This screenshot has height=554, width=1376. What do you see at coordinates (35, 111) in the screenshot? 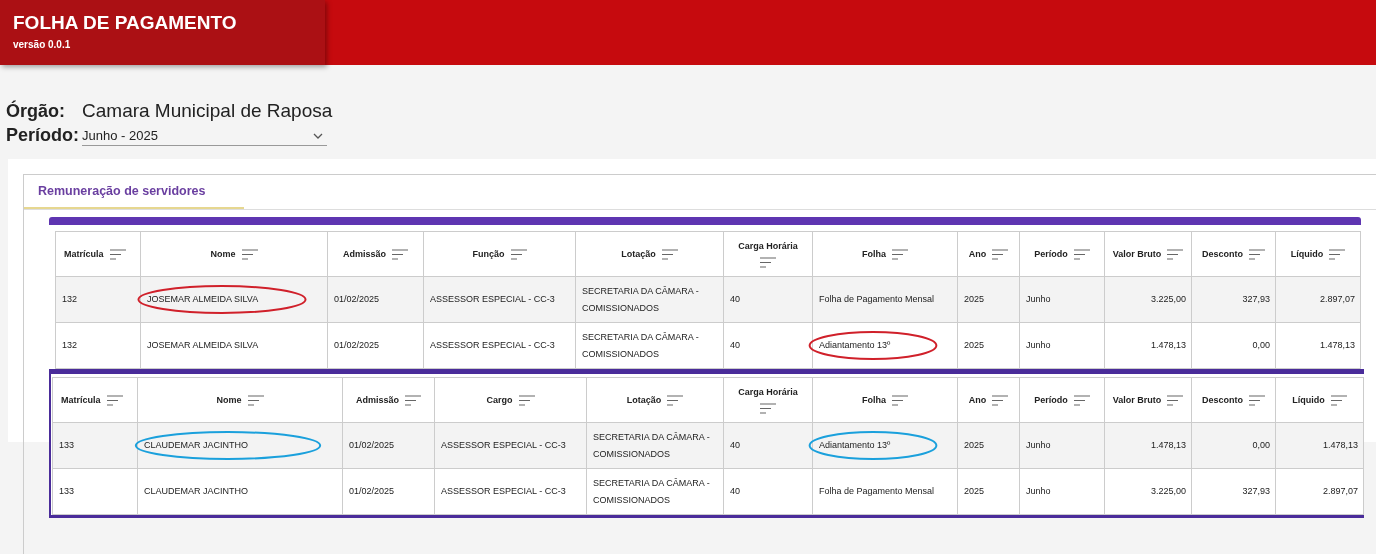
I see `orgao-label: Órgão:` at bounding box center [35, 111].